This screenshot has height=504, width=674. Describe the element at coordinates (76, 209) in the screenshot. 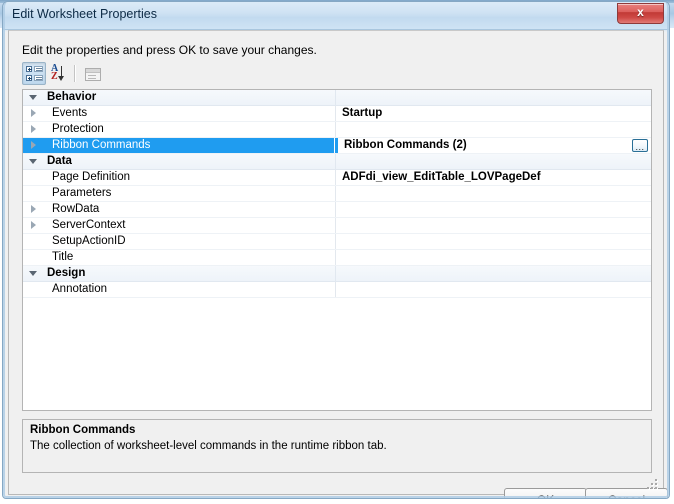

I see `property-label: RowData` at that location.